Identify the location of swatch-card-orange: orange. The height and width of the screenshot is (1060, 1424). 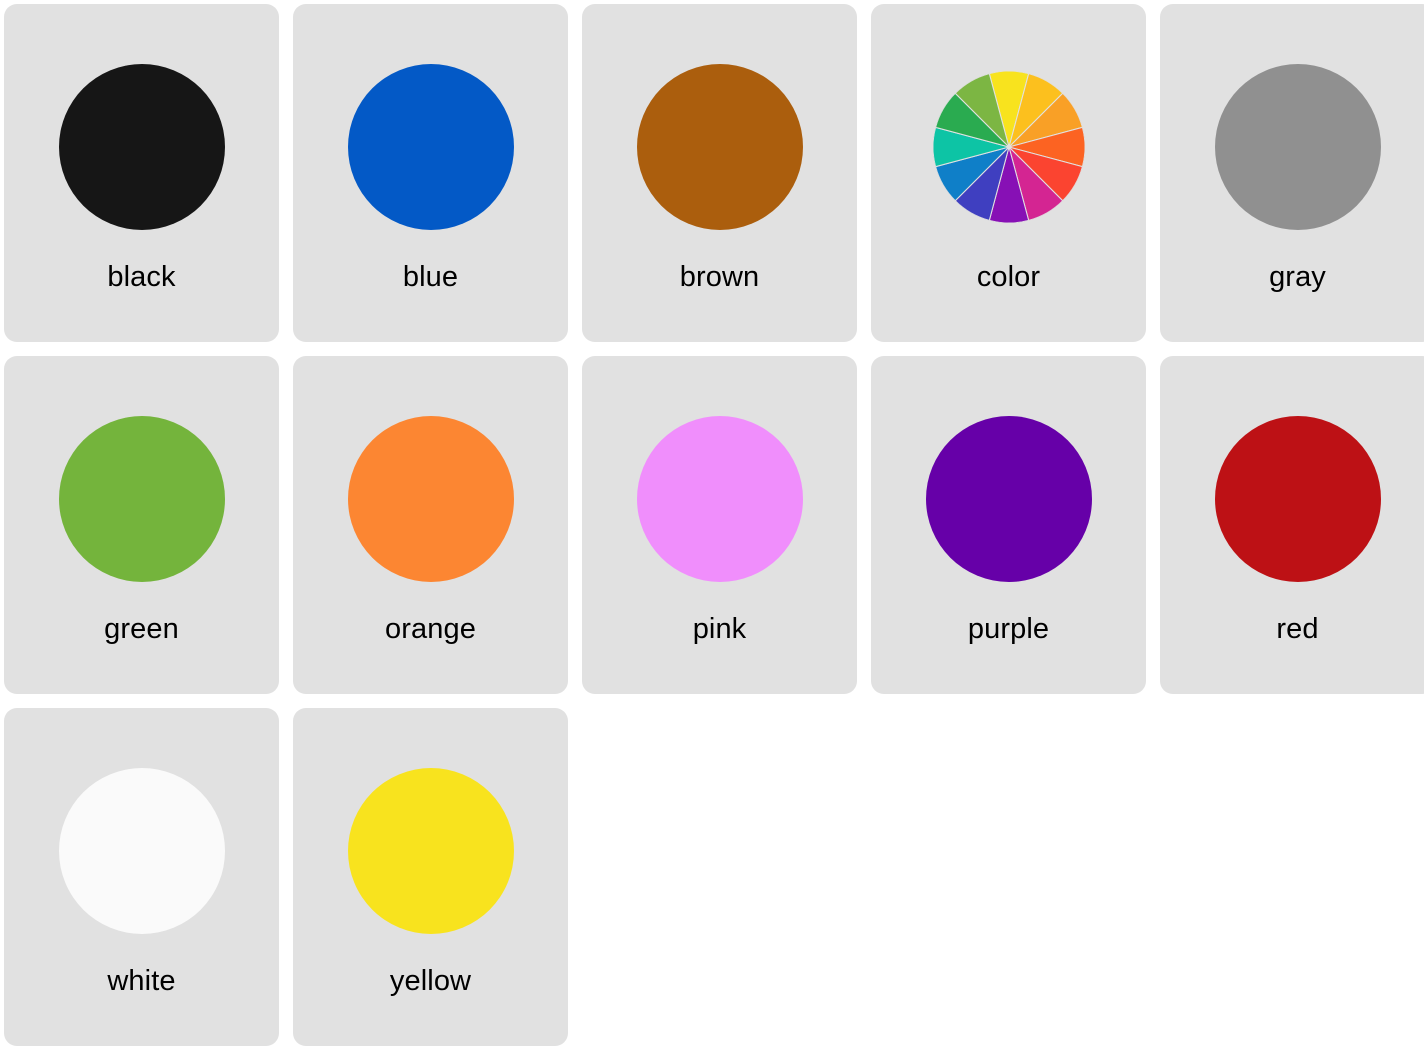
(430, 525).